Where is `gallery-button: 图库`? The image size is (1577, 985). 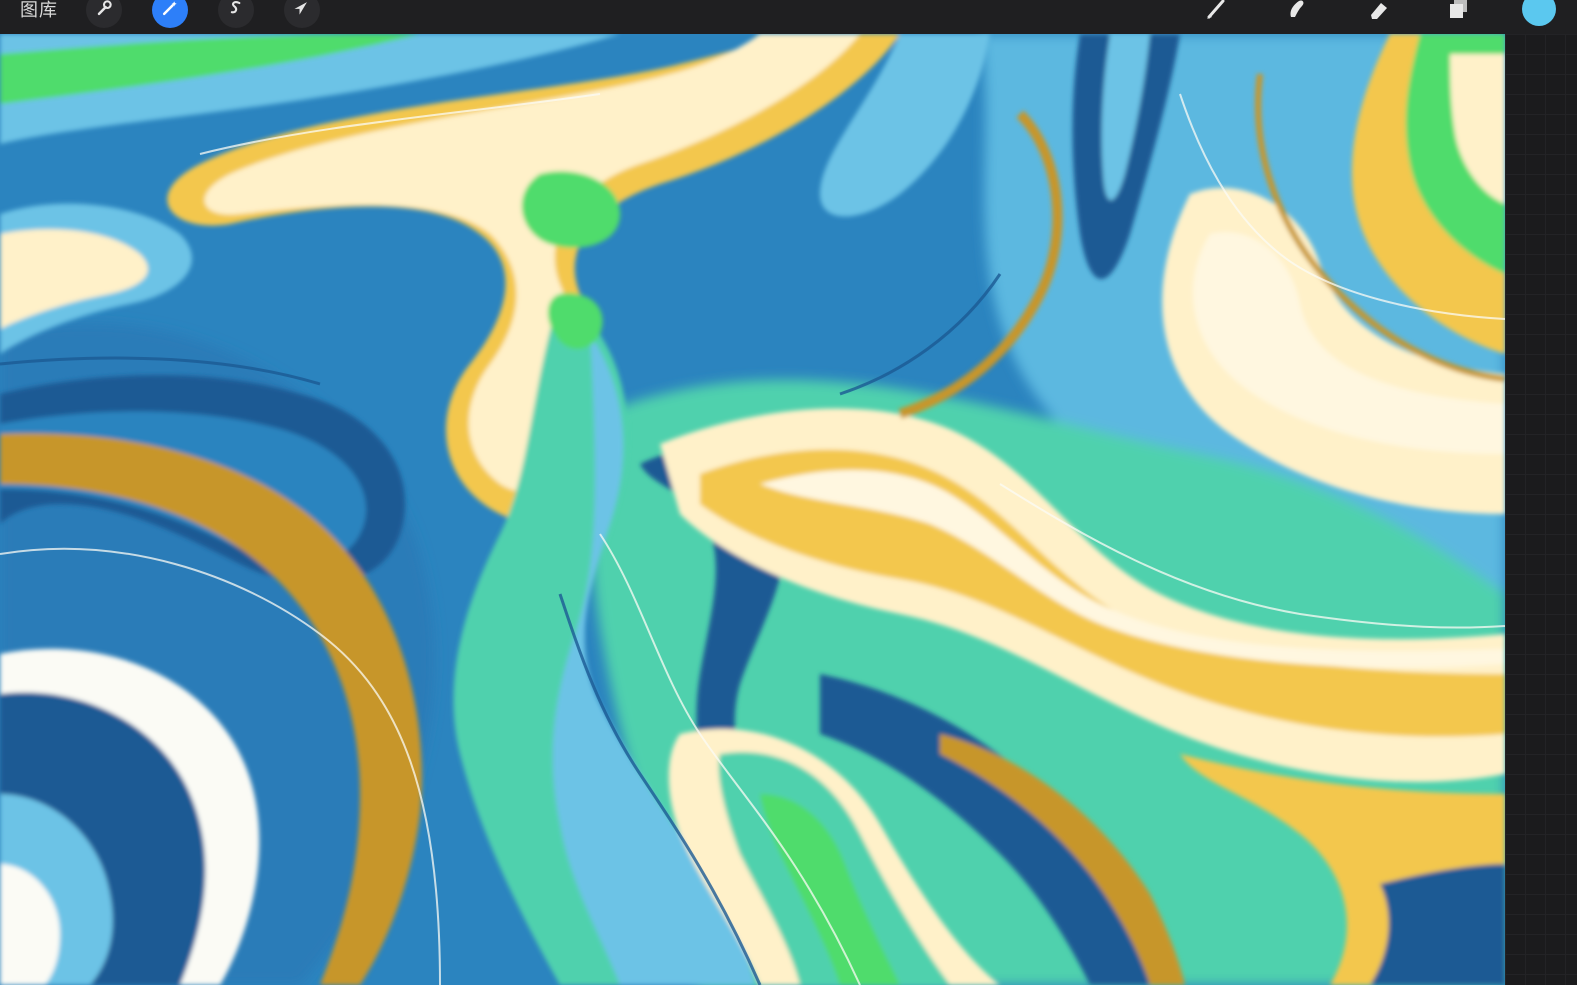
gallery-button: 图库 is located at coordinates (39, 11).